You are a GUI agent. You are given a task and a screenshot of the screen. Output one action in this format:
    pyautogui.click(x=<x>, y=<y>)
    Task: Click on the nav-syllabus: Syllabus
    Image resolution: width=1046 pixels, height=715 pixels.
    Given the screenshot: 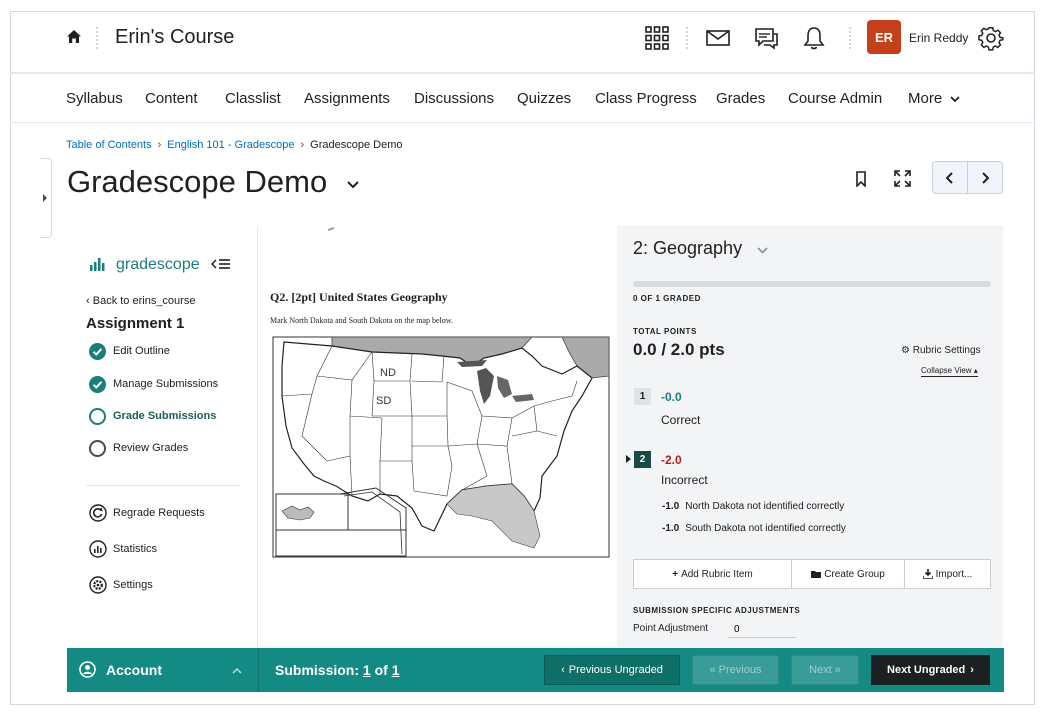 What is the action you would take?
    pyautogui.click(x=94, y=98)
    